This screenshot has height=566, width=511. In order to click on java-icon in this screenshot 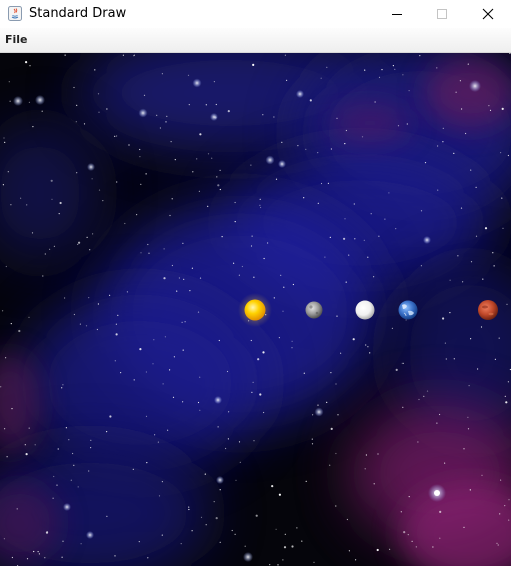, I will do `click(15, 13)`.